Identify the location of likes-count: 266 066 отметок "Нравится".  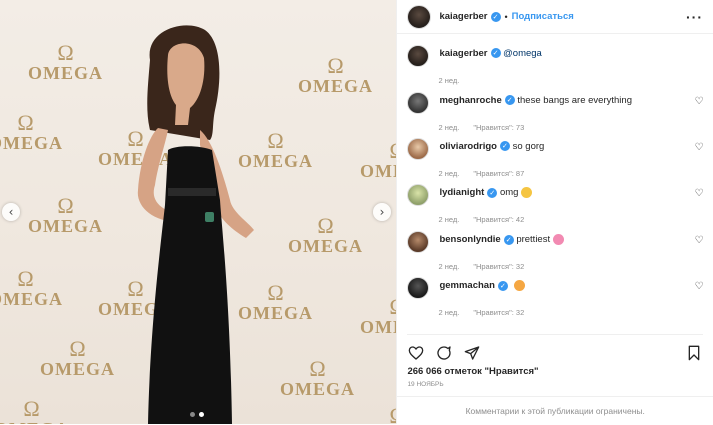
(472, 371).